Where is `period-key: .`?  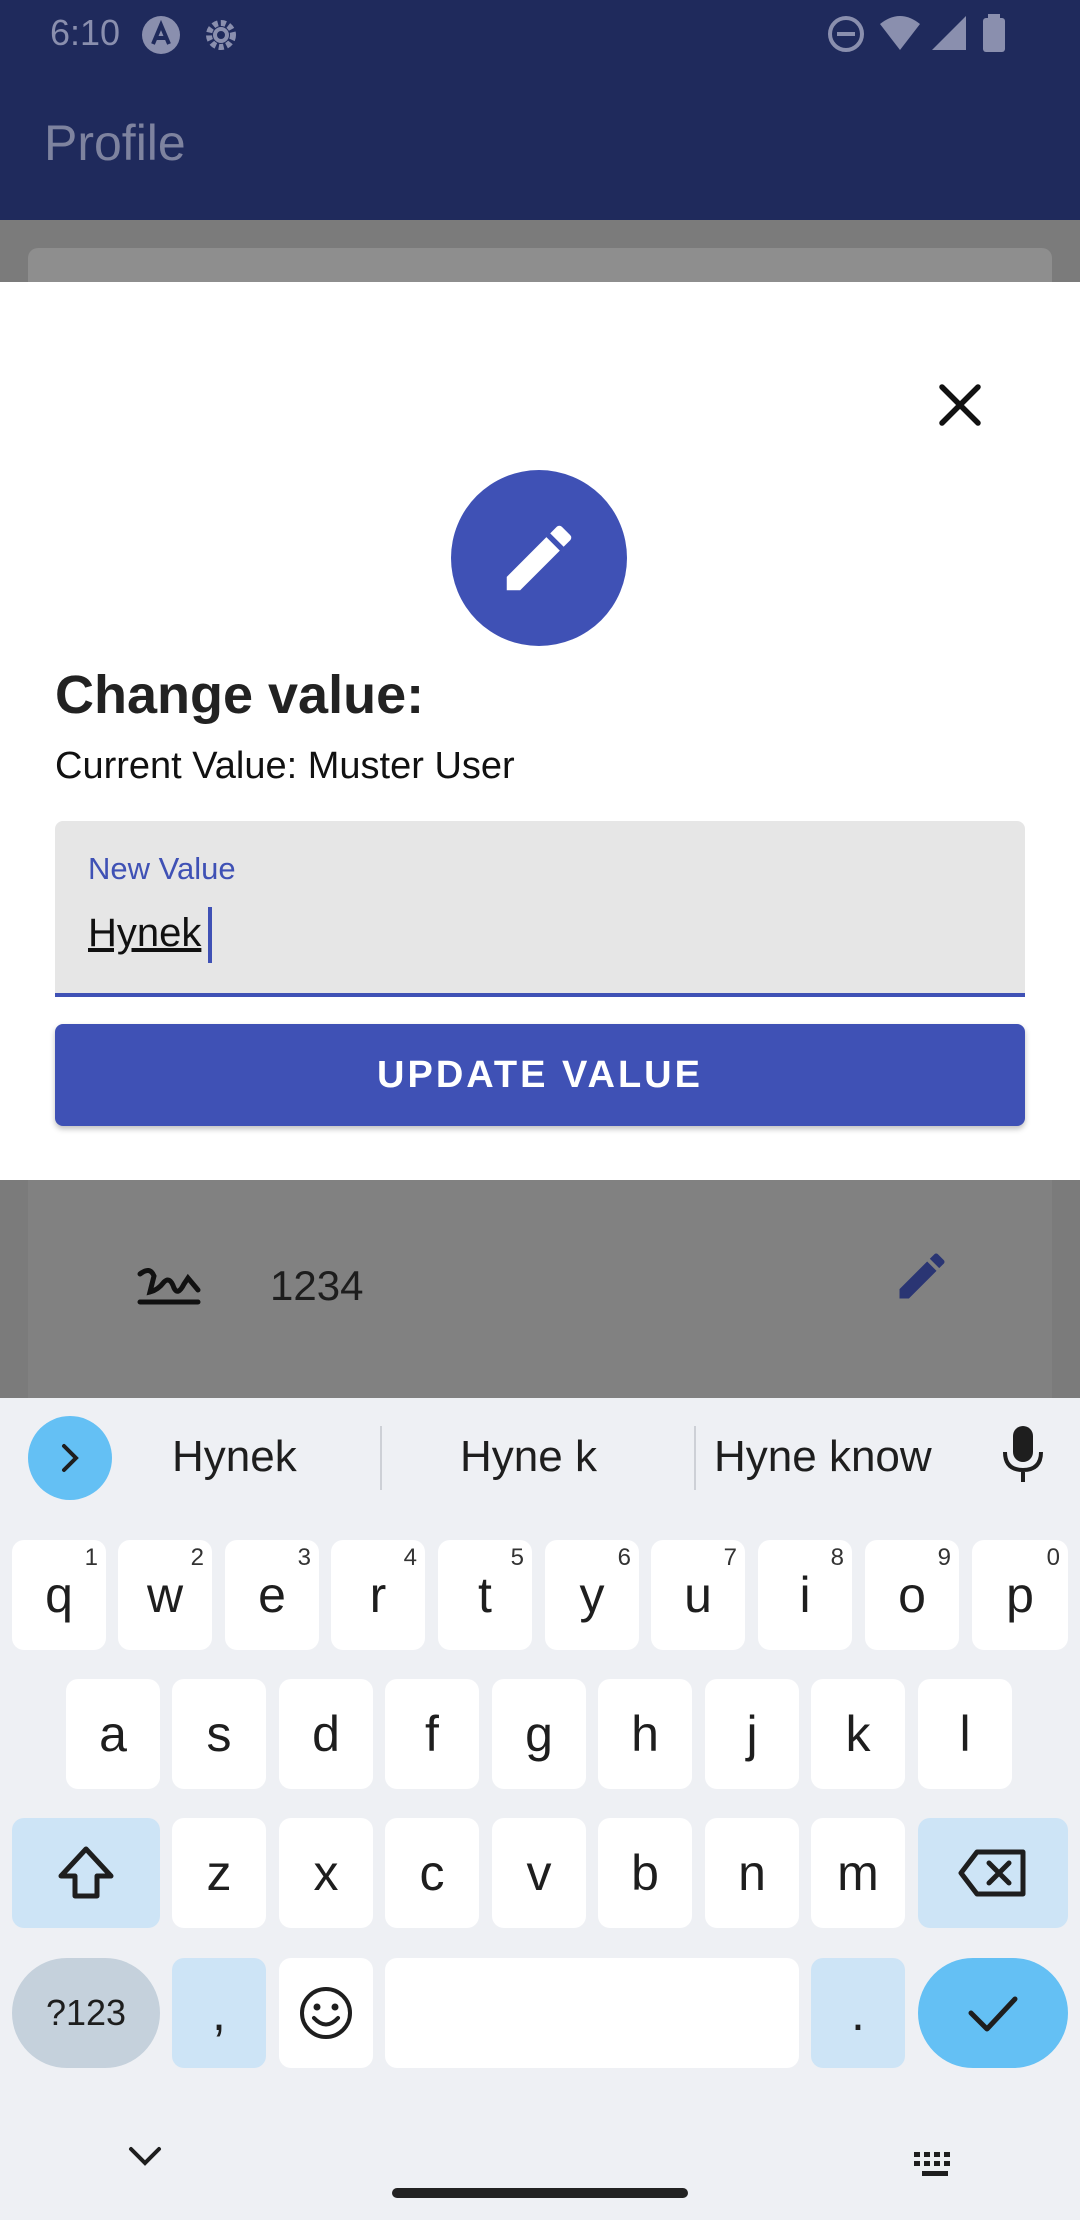
period-key: . is located at coordinates (858, 2013).